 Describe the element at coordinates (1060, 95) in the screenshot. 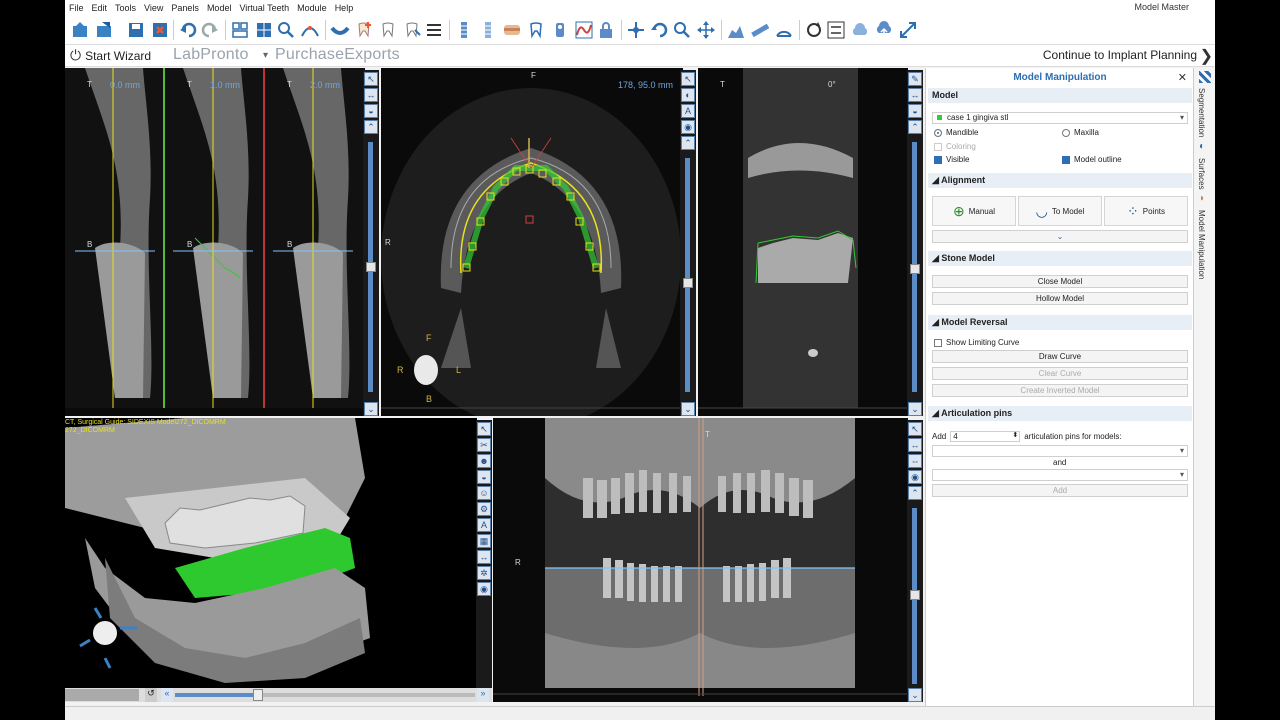

I see `model-section-header: Model` at that location.